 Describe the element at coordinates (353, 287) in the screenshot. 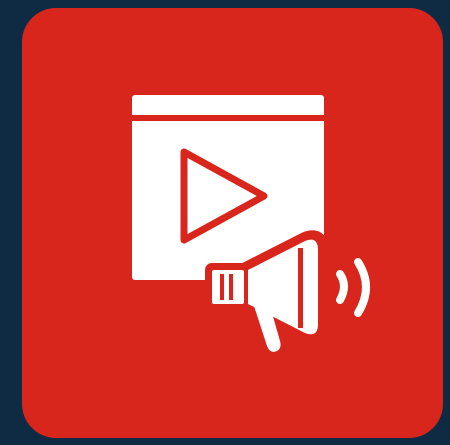

I see `sound-waves-icon` at that location.